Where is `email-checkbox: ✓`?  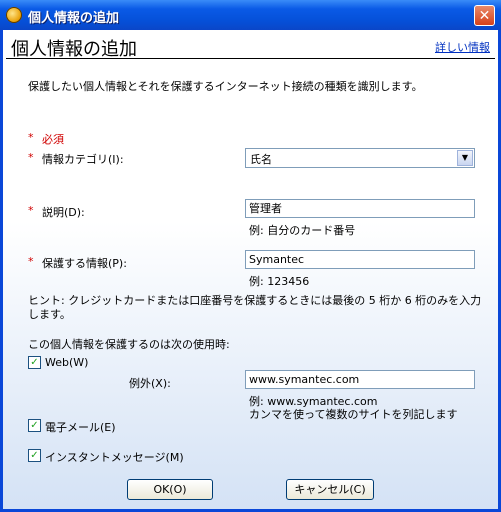 email-checkbox: ✓ is located at coordinates (34, 425).